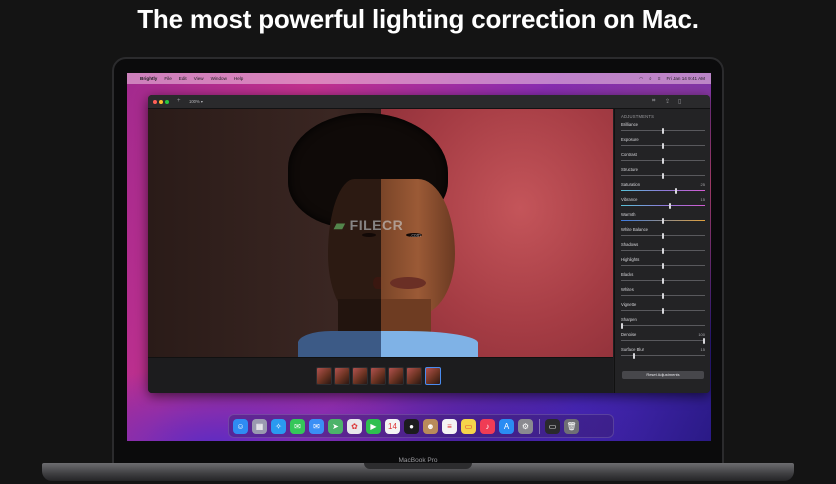  Describe the element at coordinates (702, 349) in the screenshot. I see `adjustment-value: 15` at that location.